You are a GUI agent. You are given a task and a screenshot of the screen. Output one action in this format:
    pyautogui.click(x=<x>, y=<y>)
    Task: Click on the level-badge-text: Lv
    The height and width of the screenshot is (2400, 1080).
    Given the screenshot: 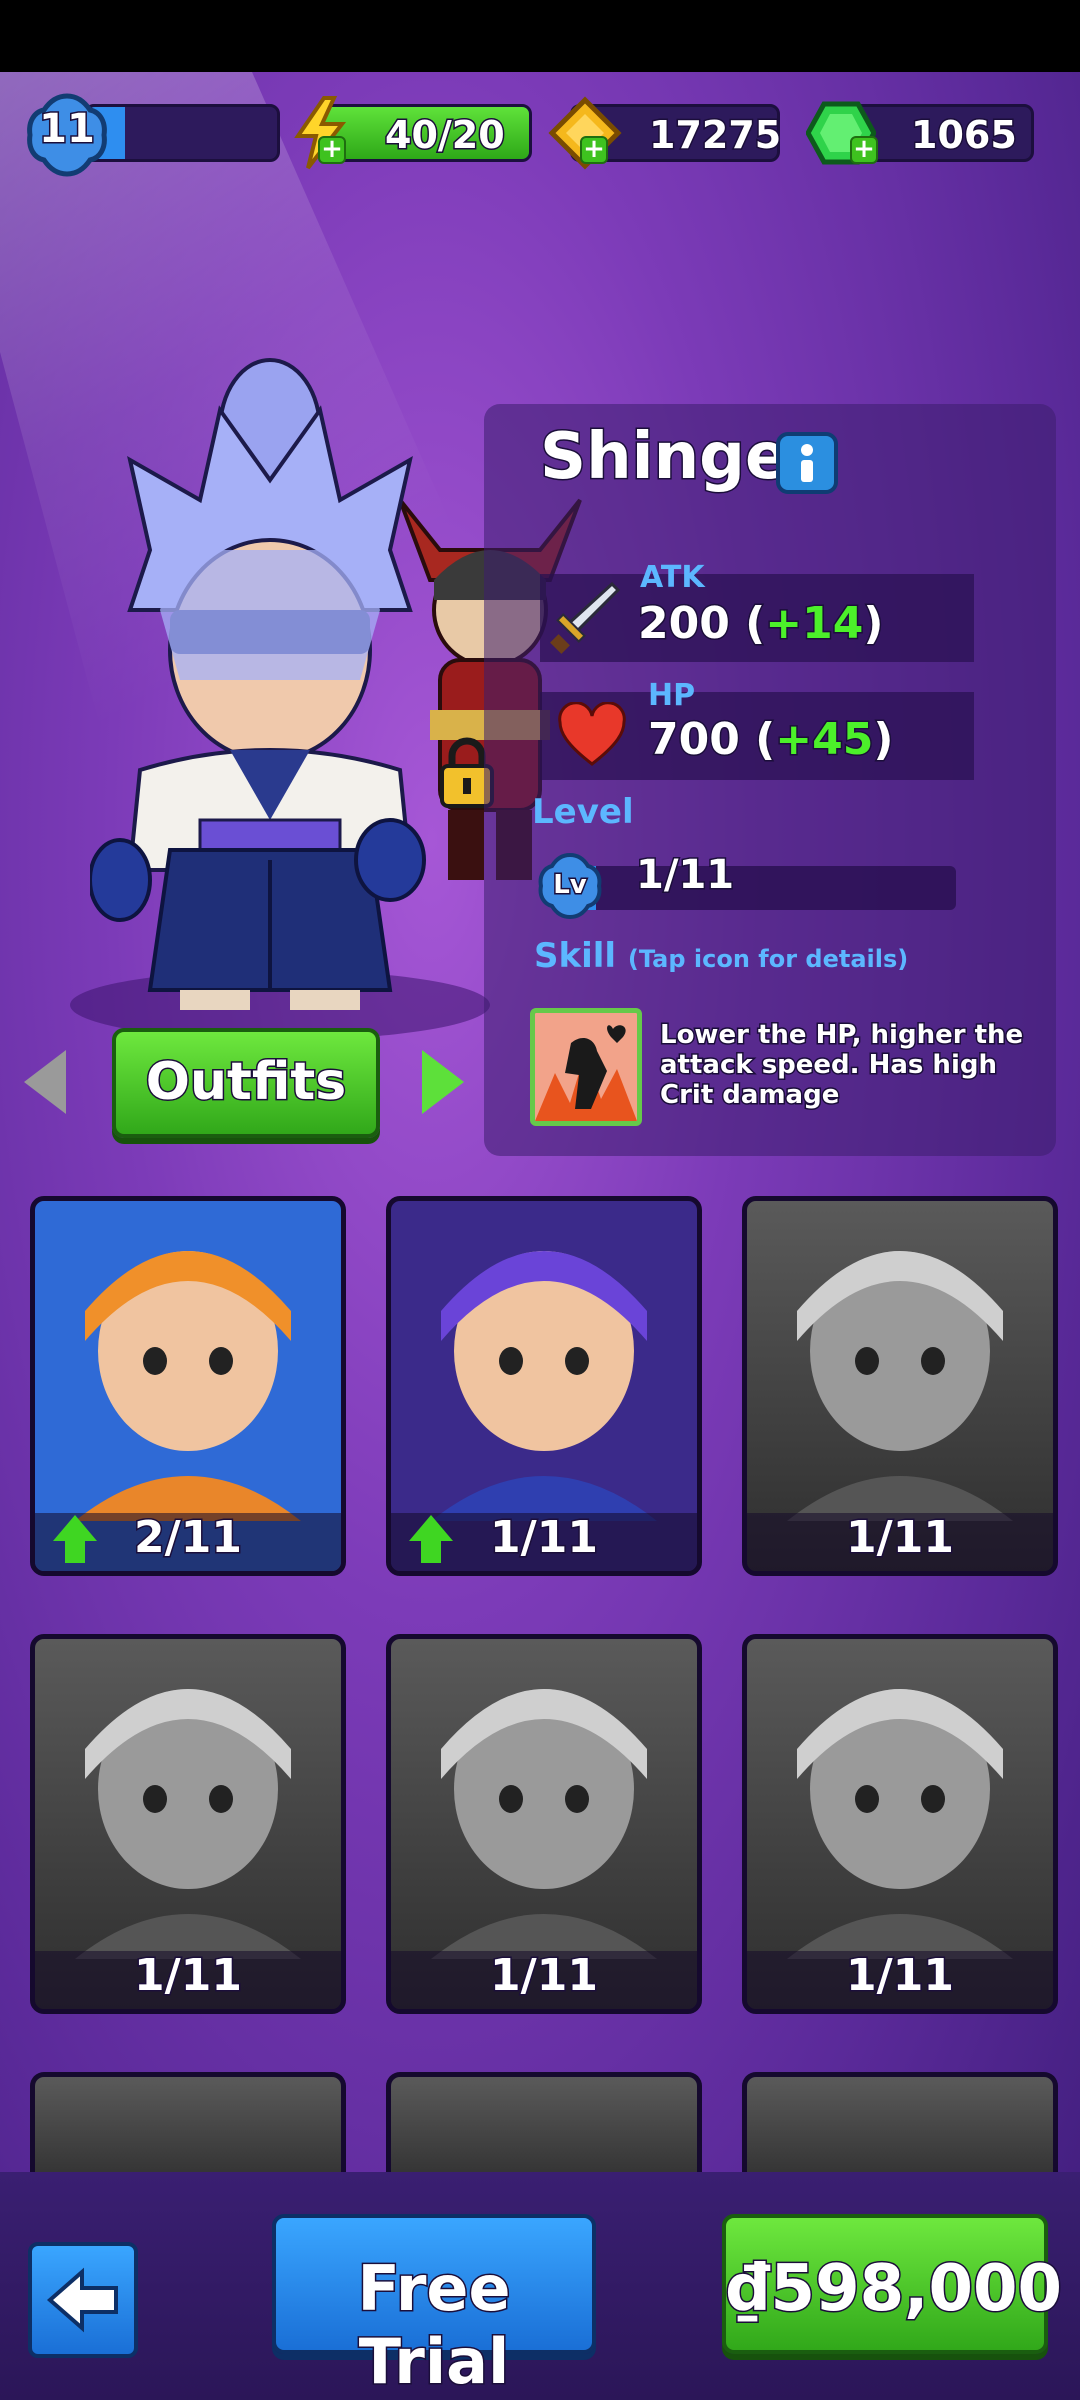 What is the action you would take?
    pyautogui.click(x=570, y=885)
    